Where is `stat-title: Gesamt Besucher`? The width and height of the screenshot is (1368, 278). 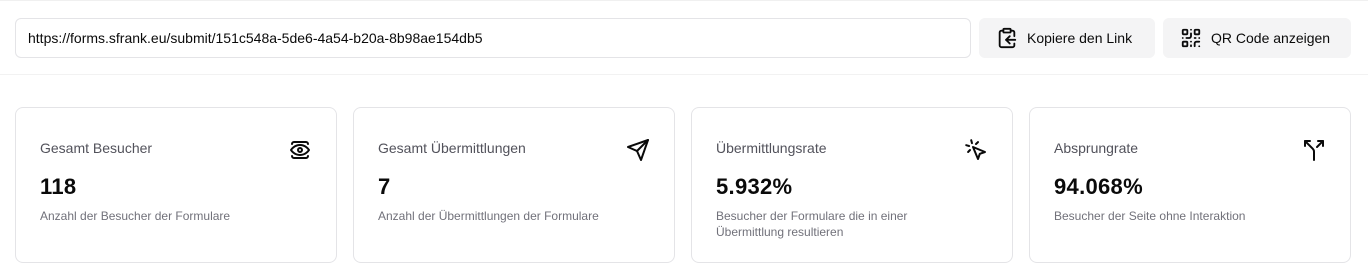 stat-title: Gesamt Besucher is located at coordinates (96, 148).